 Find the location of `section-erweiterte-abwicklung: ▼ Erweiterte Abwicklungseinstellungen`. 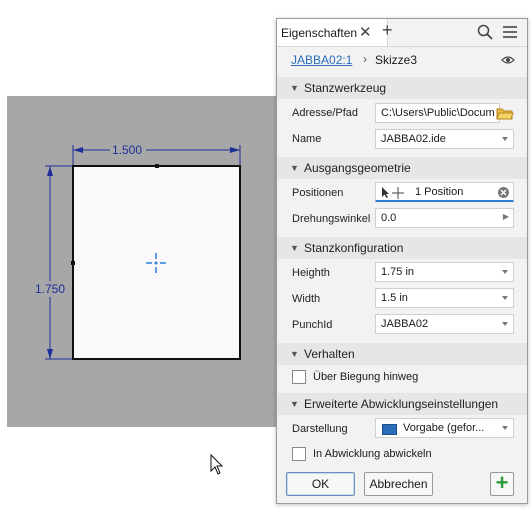

section-erweiterte-abwicklung: ▼ Erweiterte Abwicklungseinstellungen is located at coordinates (402, 404).